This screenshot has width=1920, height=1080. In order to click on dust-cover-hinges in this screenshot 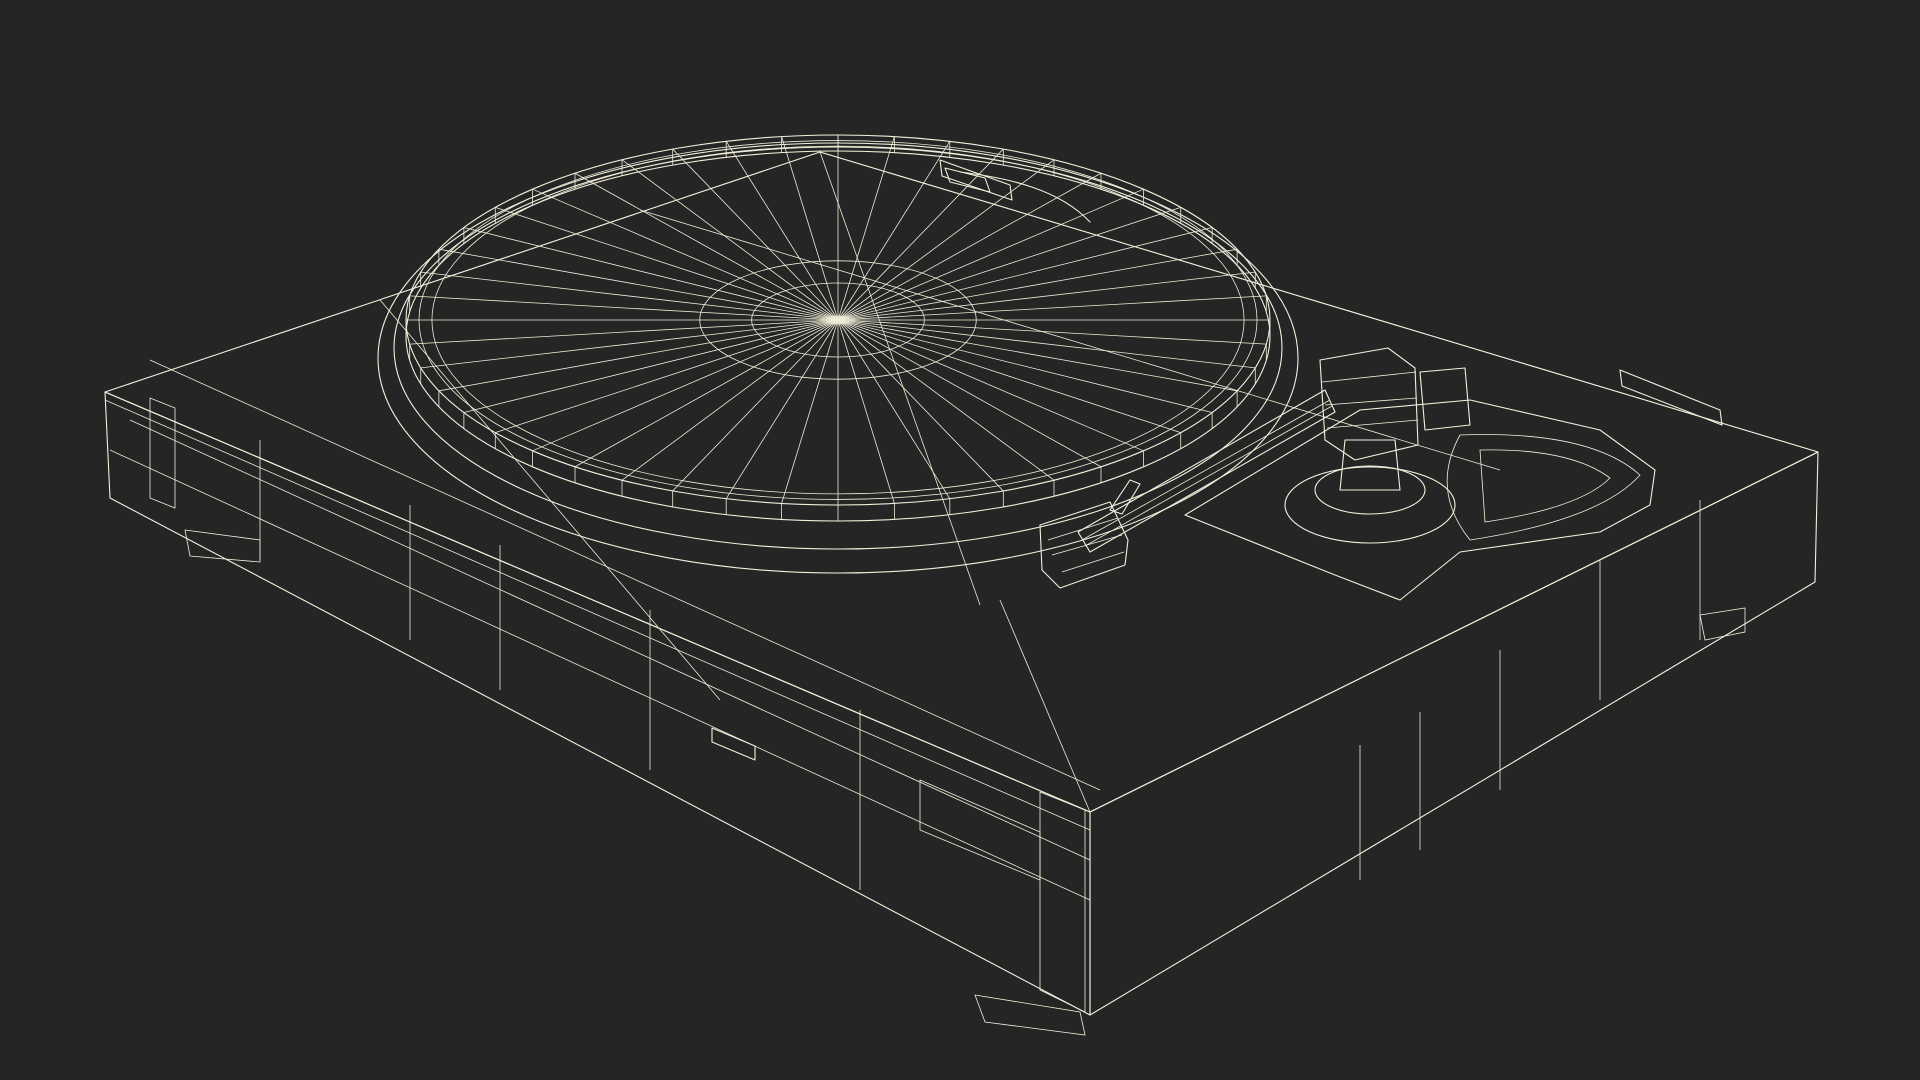, I will do `click(1331, 292)`.